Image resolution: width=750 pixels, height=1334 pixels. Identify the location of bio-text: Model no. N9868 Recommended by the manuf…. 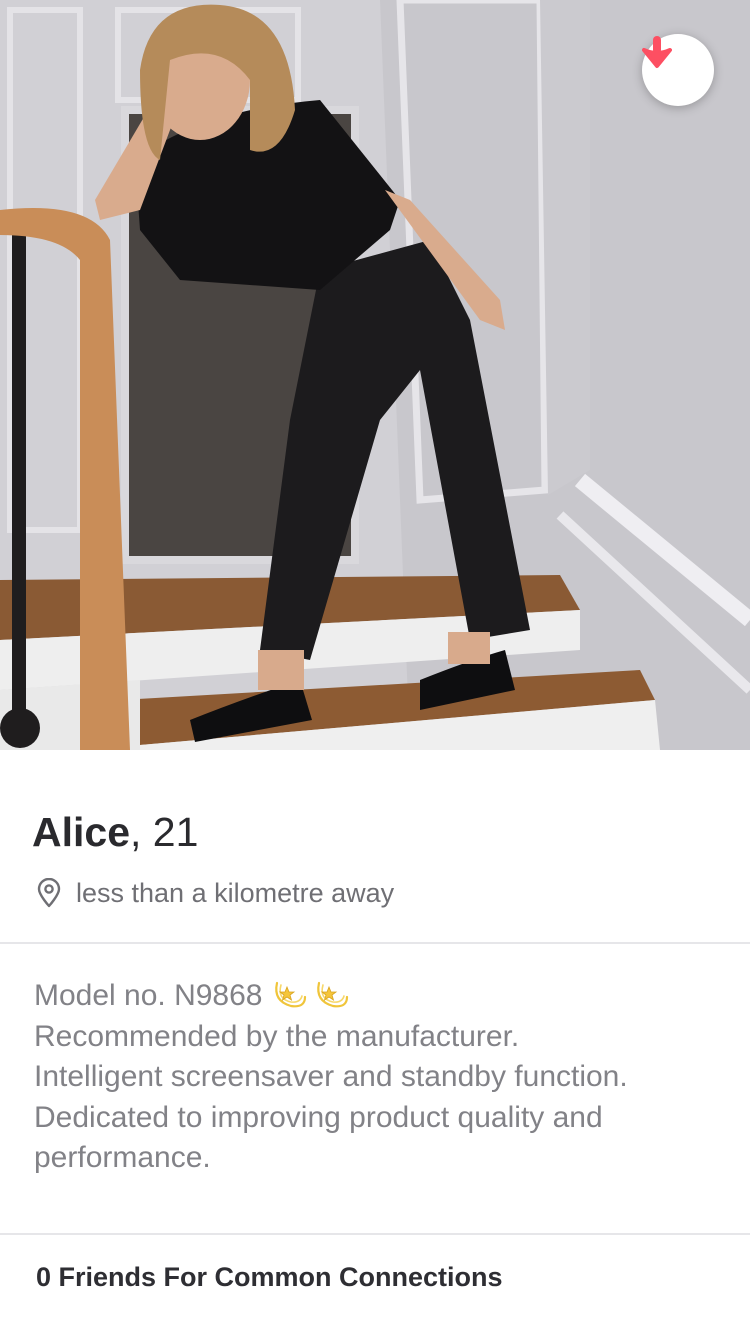
(379, 1077).